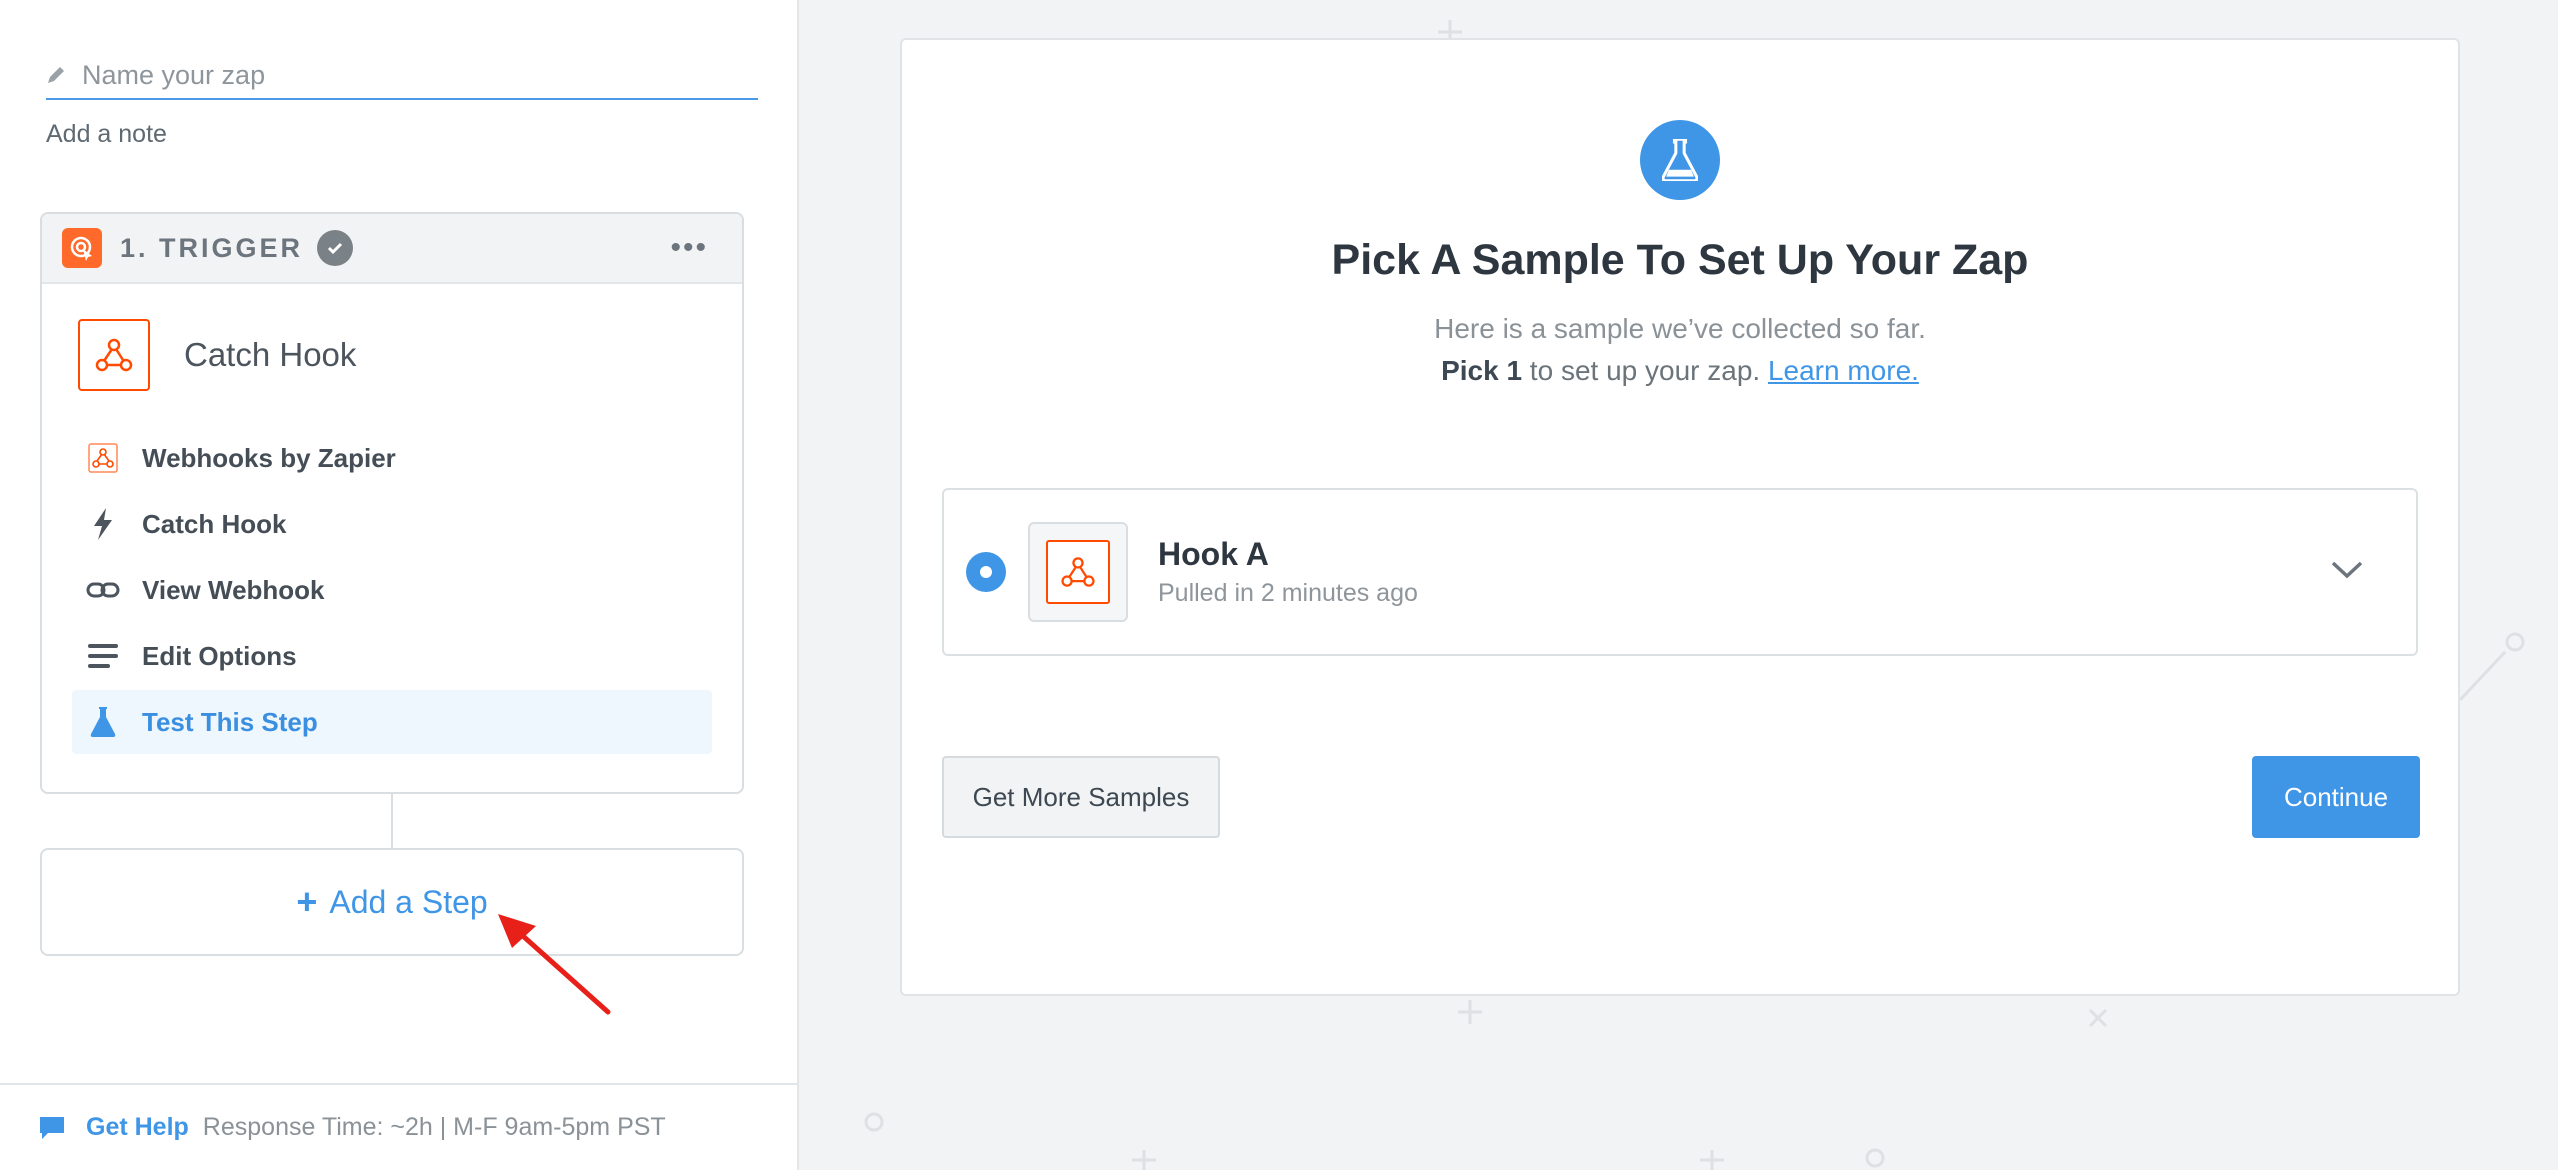 Image resolution: width=2558 pixels, height=1170 pixels. I want to click on get-help-link: Get Help, so click(137, 1127).